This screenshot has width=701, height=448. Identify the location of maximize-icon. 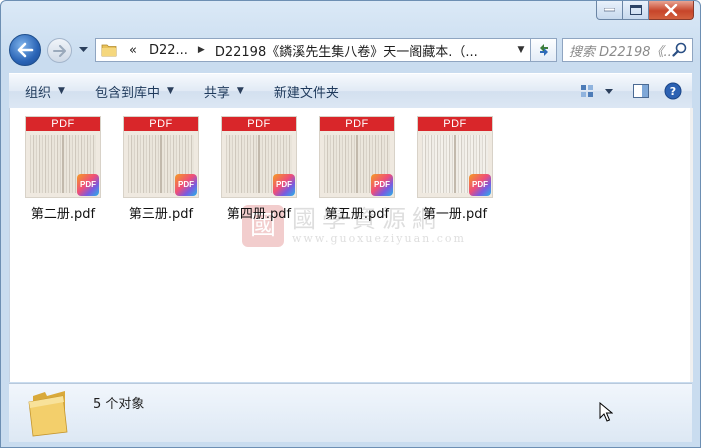
(635, 10).